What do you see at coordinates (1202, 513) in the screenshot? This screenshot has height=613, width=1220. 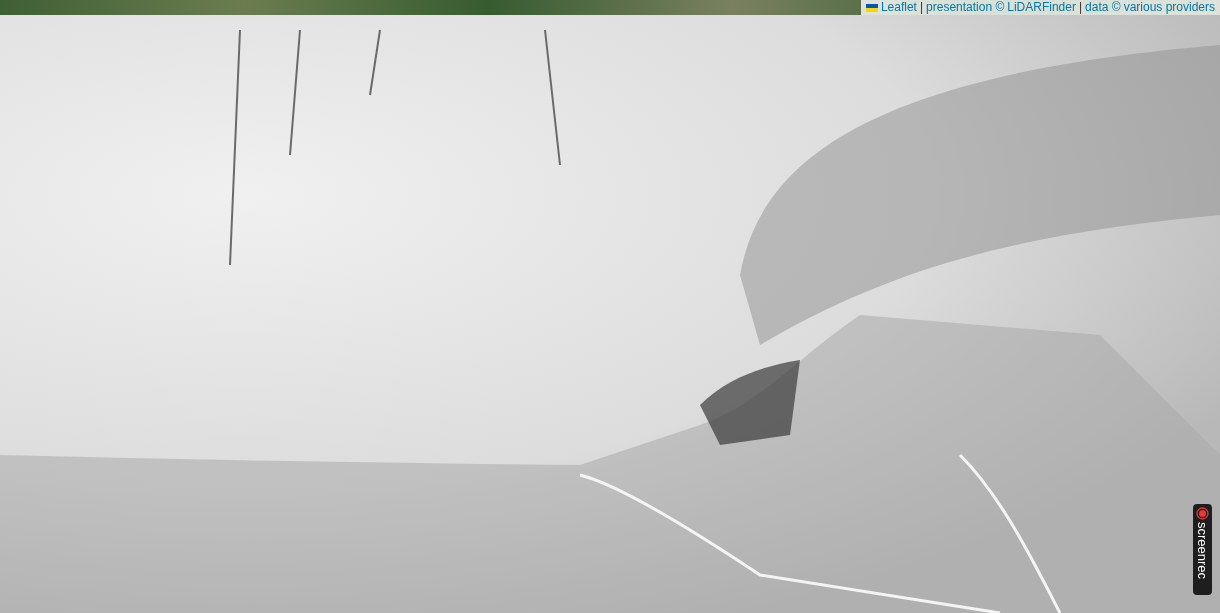 I see `record-icon` at bounding box center [1202, 513].